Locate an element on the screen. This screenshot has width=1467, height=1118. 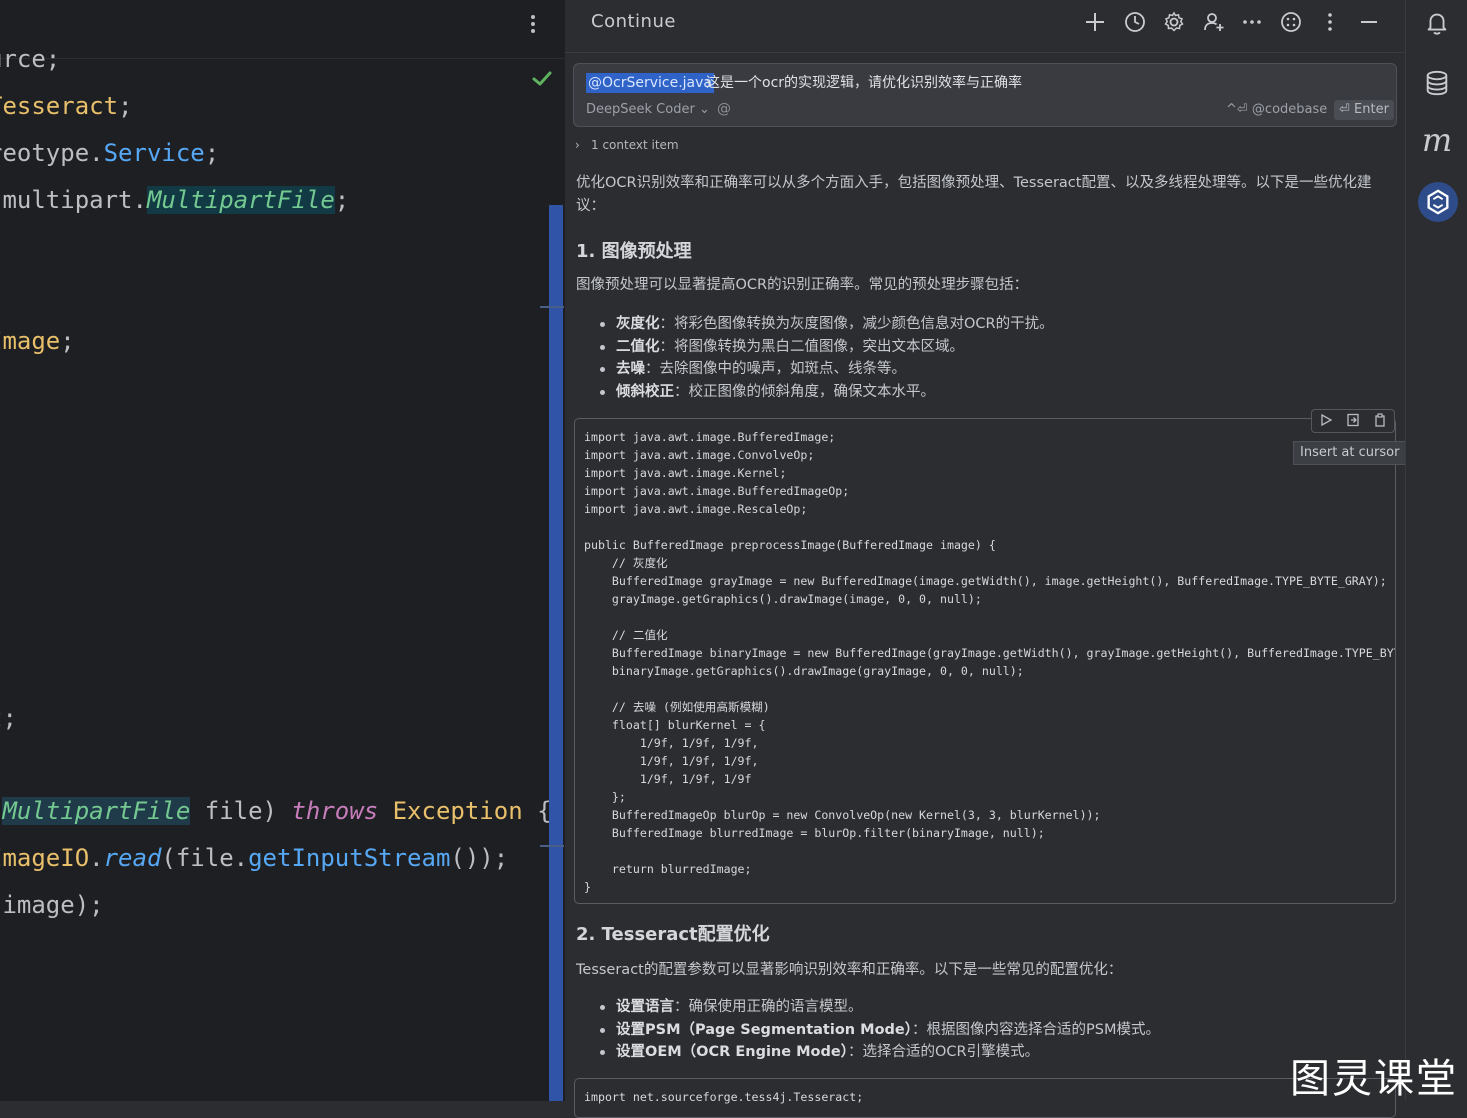
code-line: ImageIO.read(file.getInputStream()); is located at coordinates (254, 858).